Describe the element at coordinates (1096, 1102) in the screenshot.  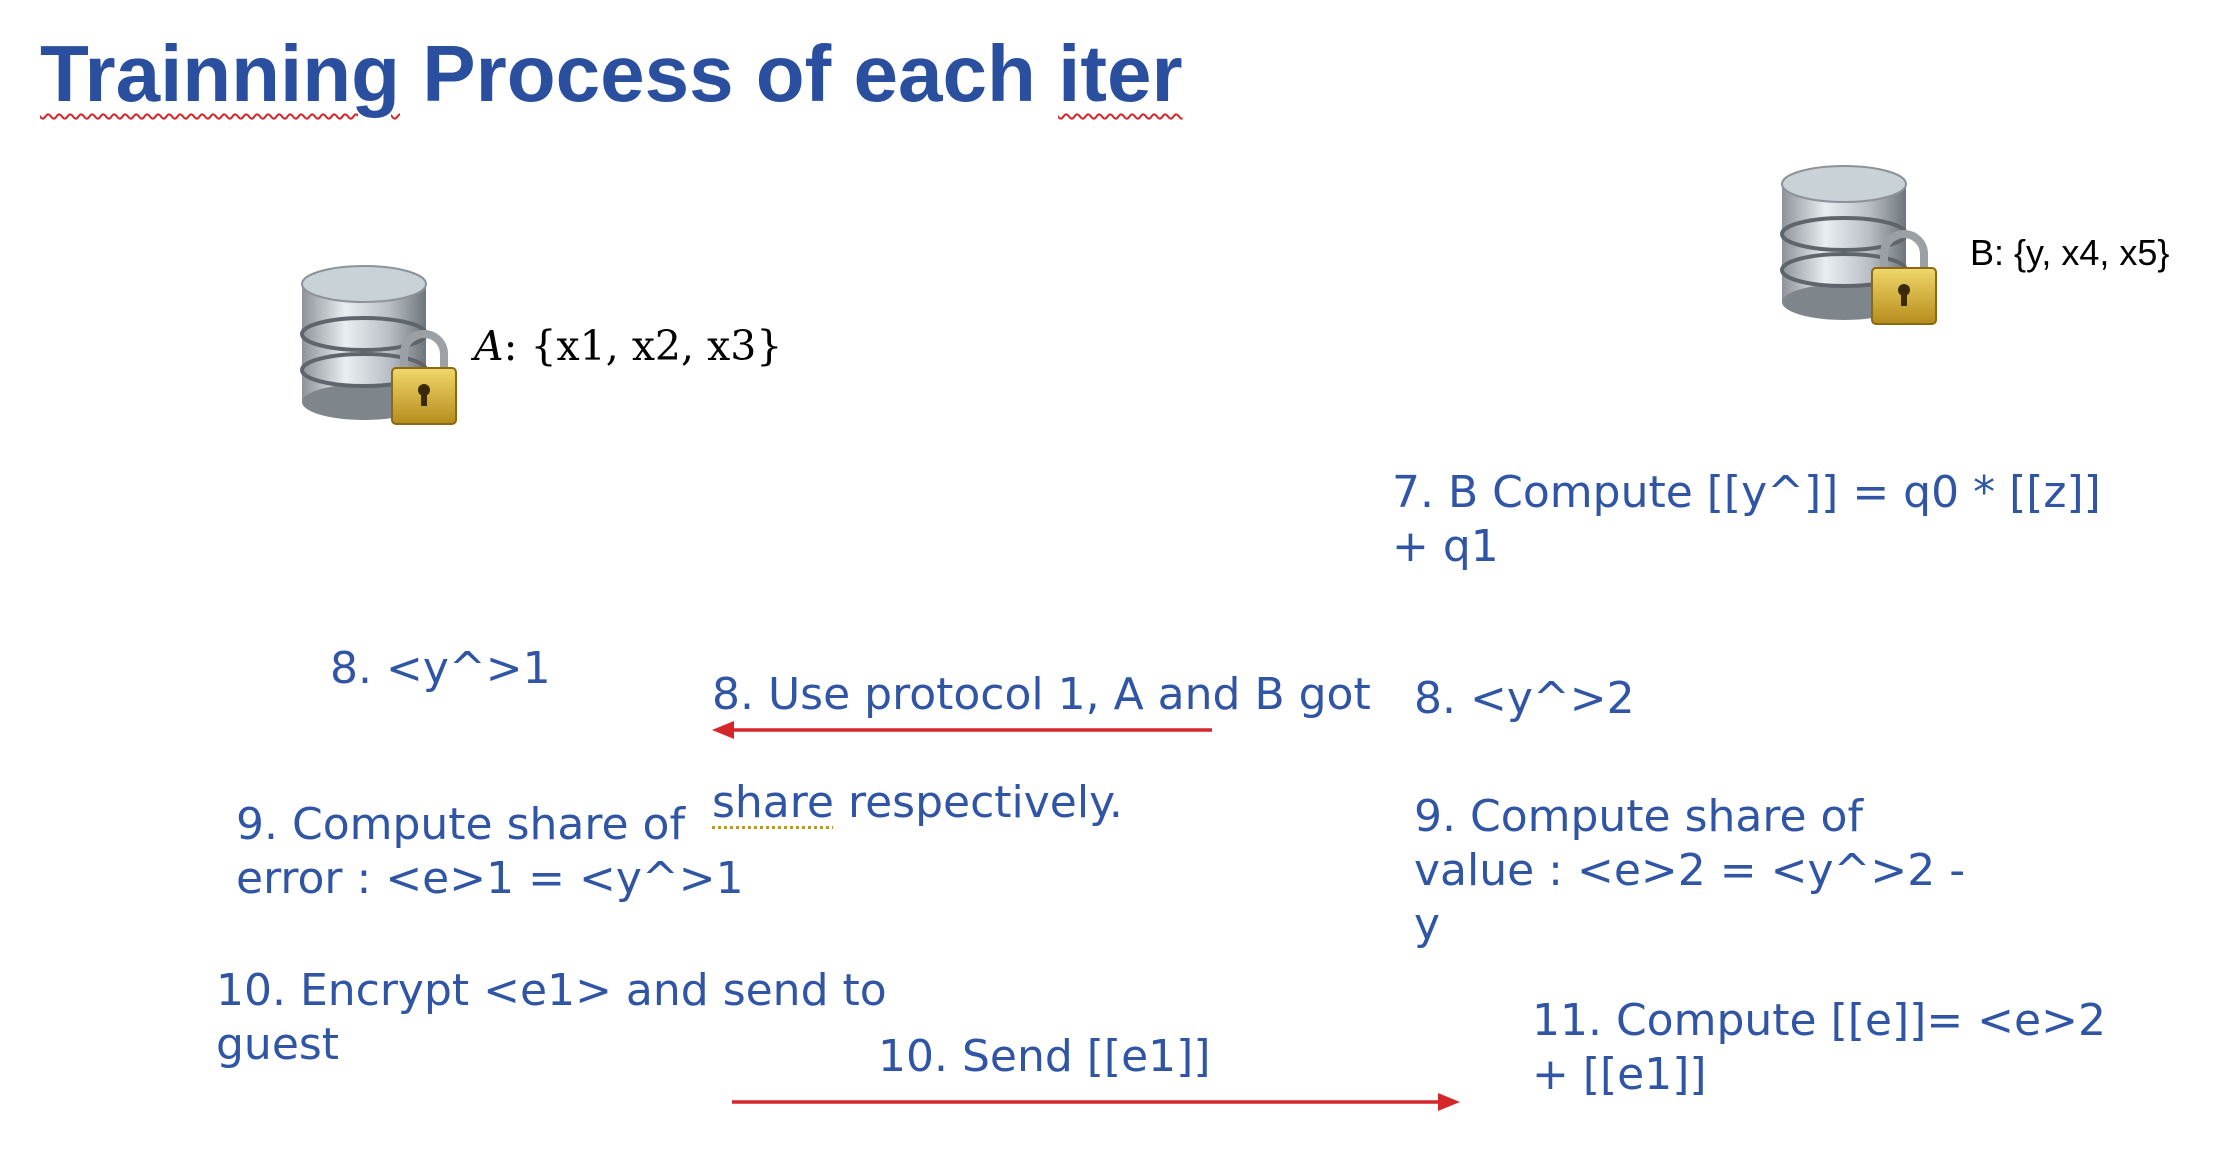
I see `arrow-a-to-b` at that location.